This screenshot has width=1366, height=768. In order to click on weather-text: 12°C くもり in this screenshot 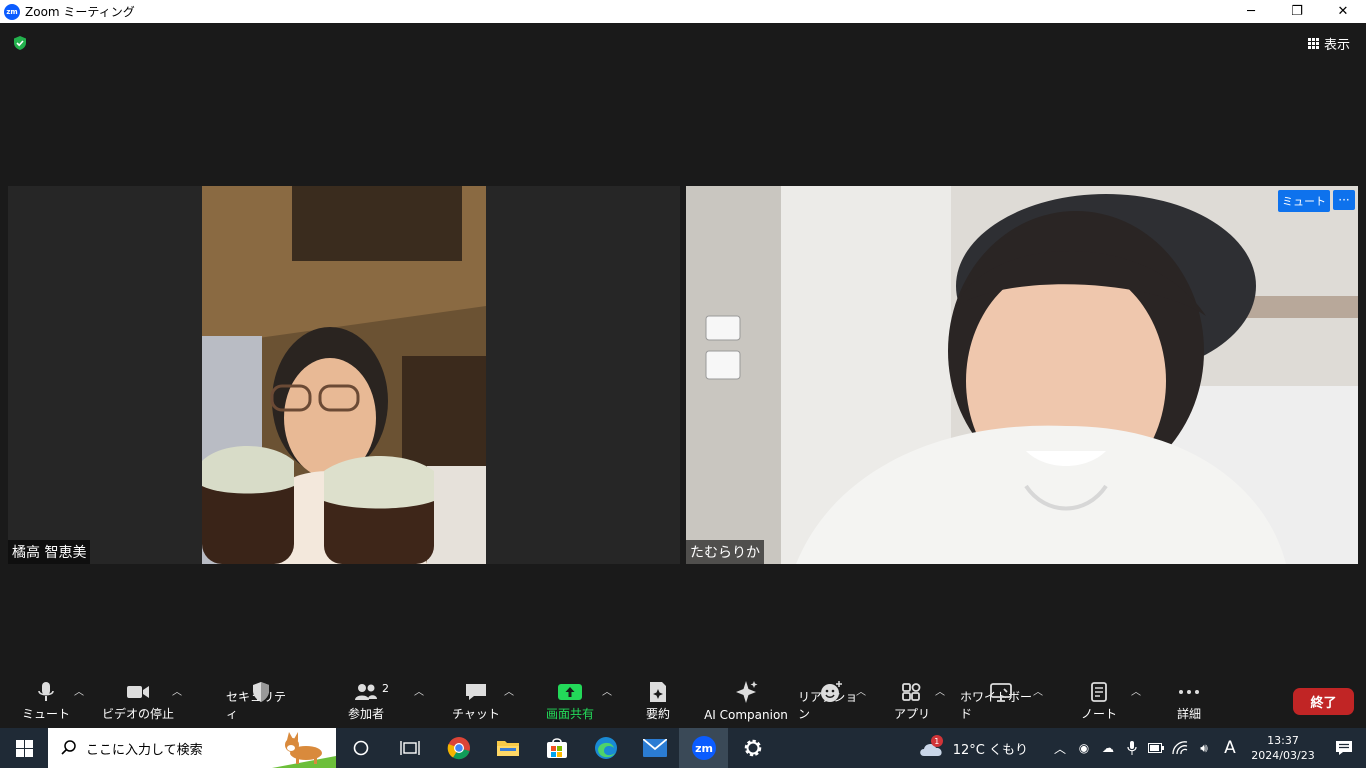, I will do `click(990, 748)`.